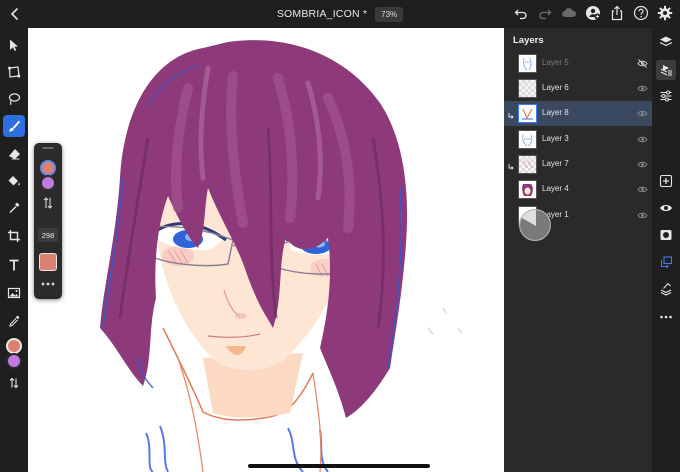 This screenshot has height=472, width=680. I want to click on swap-colors-icon, so click(14, 383).